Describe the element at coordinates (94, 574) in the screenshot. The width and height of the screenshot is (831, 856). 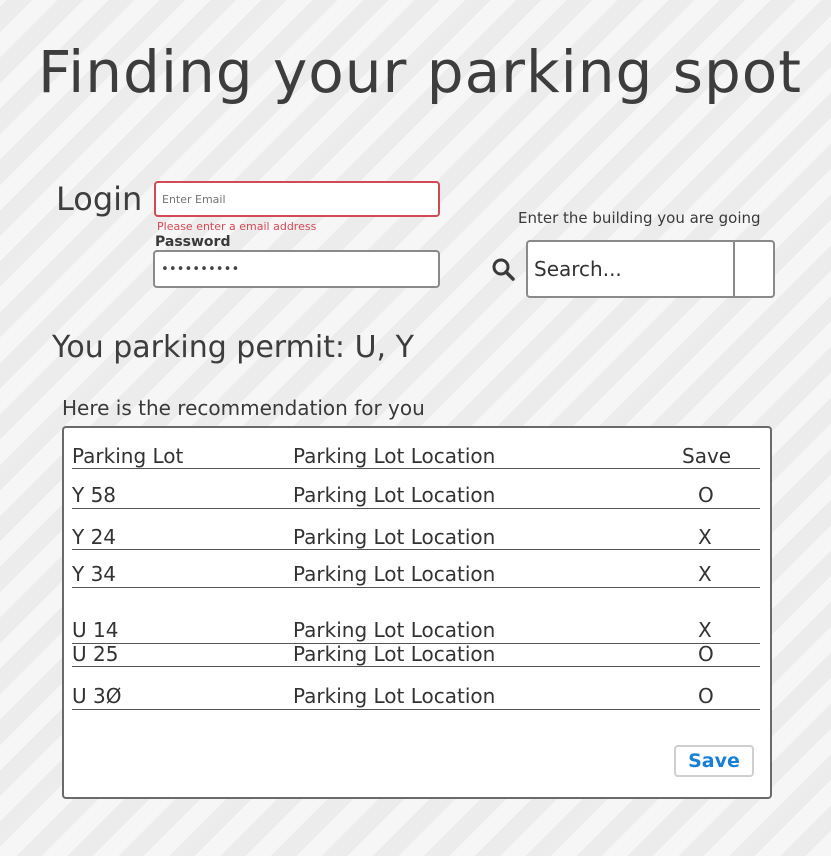
I see `row-lot: Y 34` at that location.